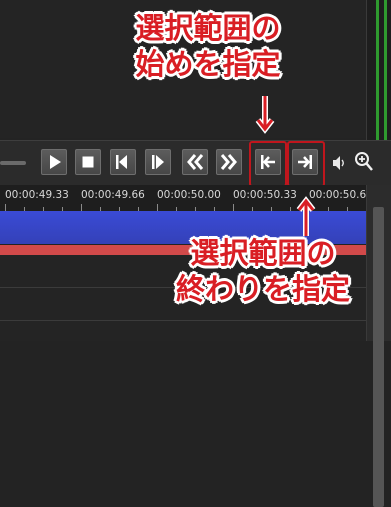  I want to click on play-button, so click(54, 162).